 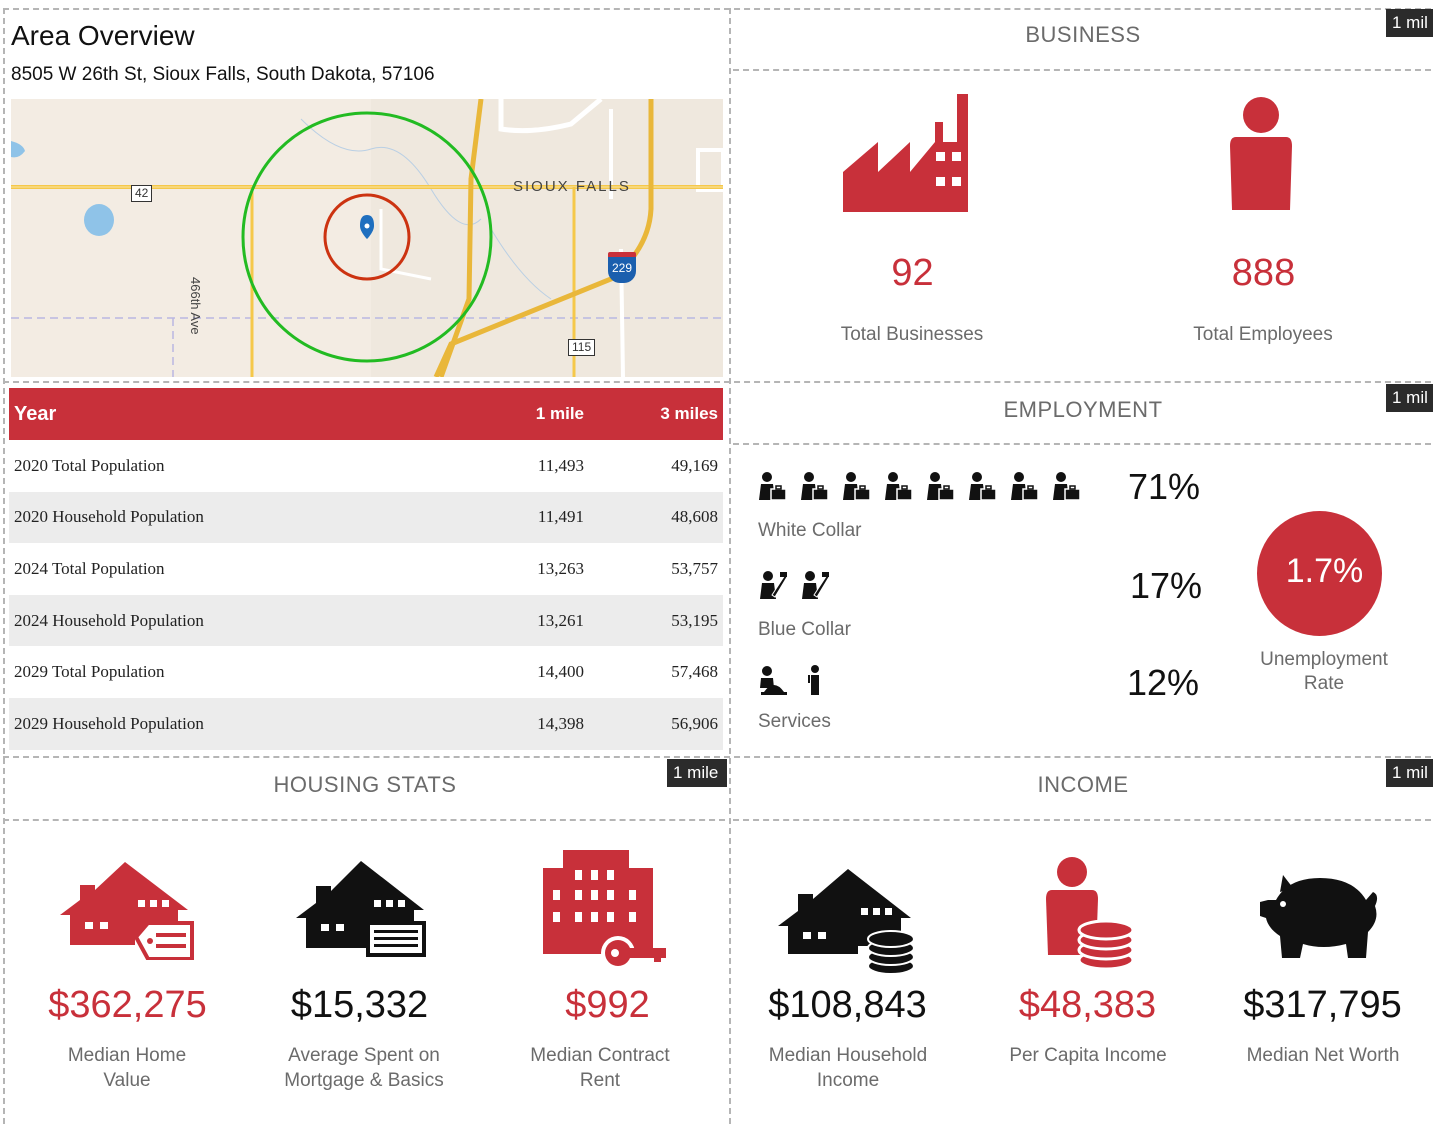 I want to click on total-businesses-value: 92, so click(x=912, y=273).